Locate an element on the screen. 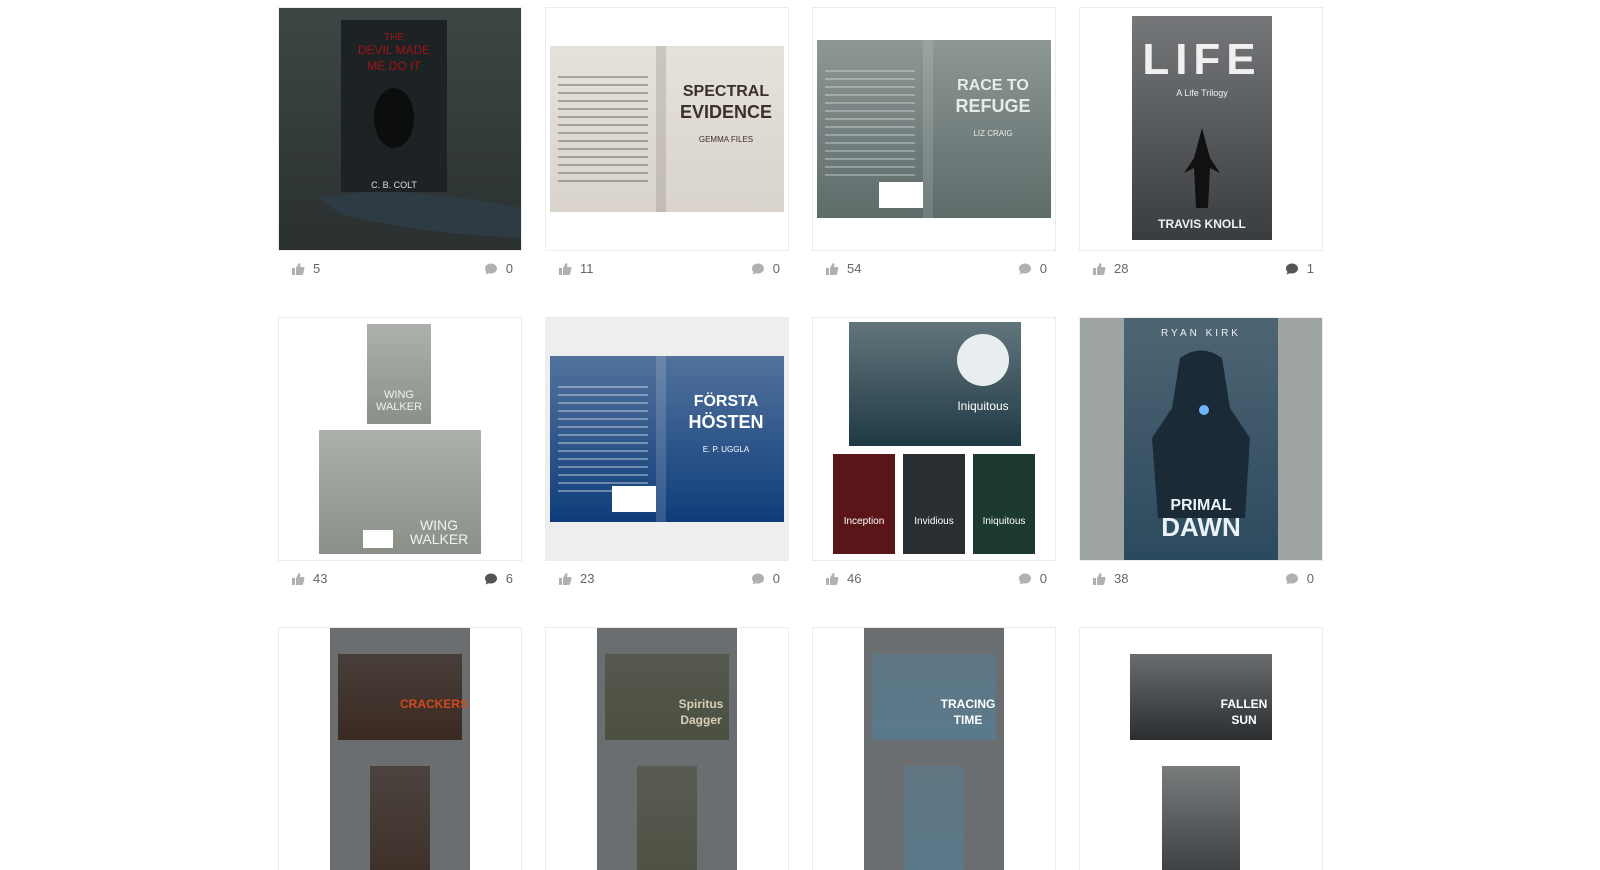  comment-button: 6 is located at coordinates (498, 579).